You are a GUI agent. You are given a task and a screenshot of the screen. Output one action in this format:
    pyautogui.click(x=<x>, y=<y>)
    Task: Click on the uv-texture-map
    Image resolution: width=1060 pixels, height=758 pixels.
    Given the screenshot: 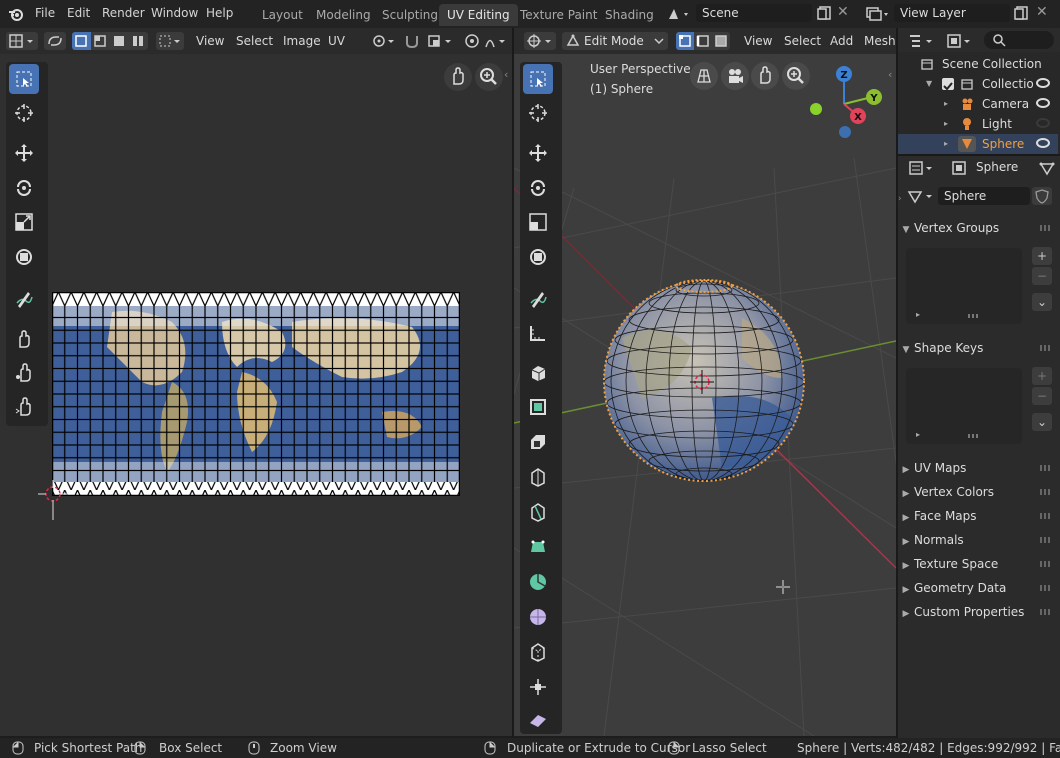 What is the action you would take?
    pyautogui.click(x=256, y=394)
    